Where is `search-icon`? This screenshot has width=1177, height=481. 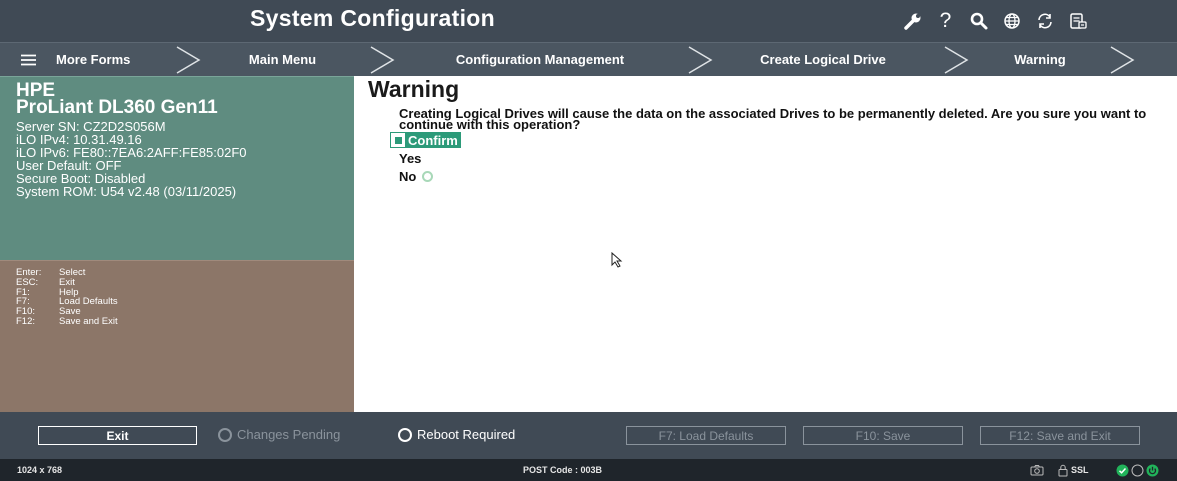 search-icon is located at coordinates (978, 21).